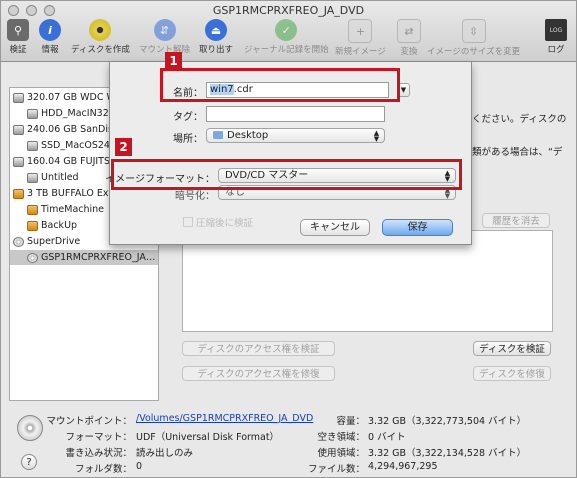  Describe the element at coordinates (173, 61) in the screenshot. I see `callout-badge-1: 1` at that location.